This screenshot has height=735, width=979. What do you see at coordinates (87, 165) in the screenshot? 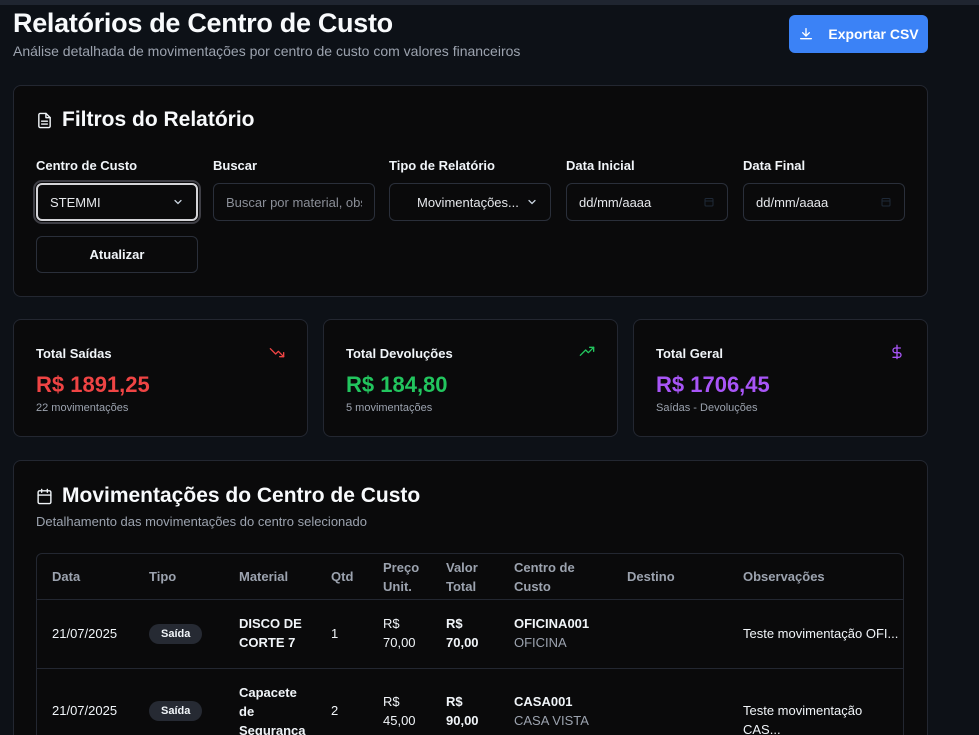
I see `cost-center-label: Centro de Custo` at bounding box center [87, 165].